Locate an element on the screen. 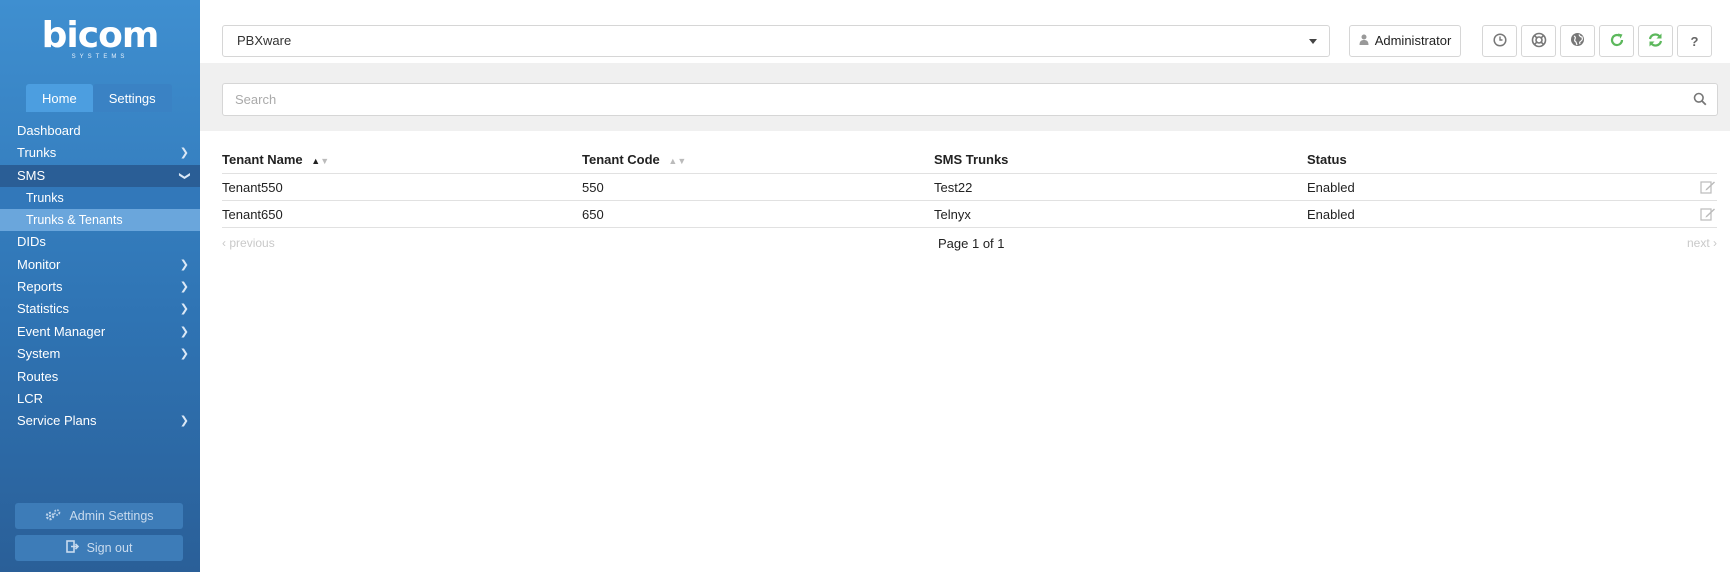 This screenshot has width=1730, height=572. sidebar-item-reports: Reports ❯ is located at coordinates (100, 287).